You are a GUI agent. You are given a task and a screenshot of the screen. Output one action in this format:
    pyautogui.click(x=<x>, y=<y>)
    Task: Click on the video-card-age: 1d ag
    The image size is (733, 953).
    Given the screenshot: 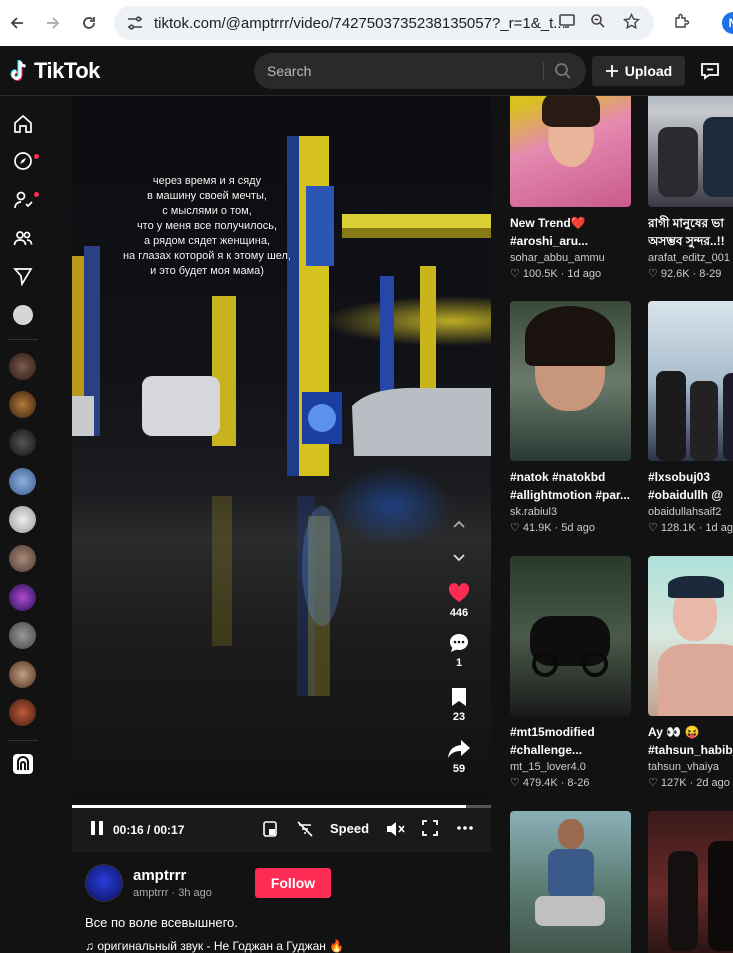 What is the action you would take?
    pyautogui.click(x=719, y=527)
    